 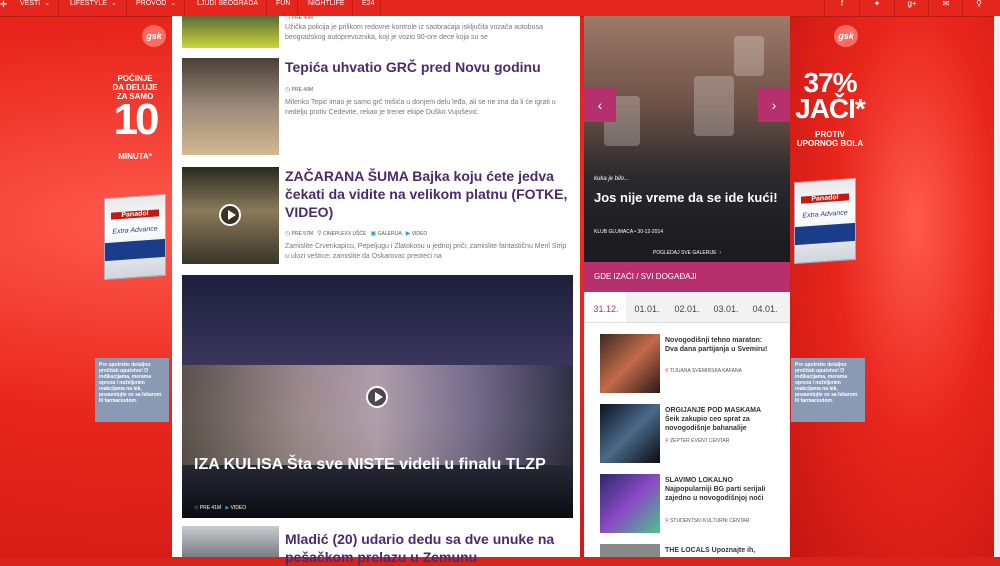 I want to click on facebook-icon: f, so click(x=842, y=8).